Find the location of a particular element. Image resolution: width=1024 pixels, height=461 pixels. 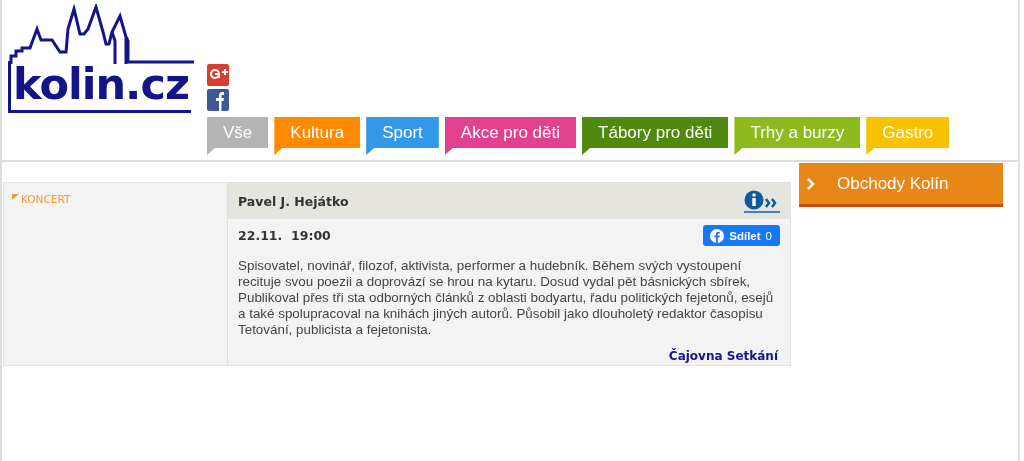

corner-flag-icon is located at coordinates (15, 197).